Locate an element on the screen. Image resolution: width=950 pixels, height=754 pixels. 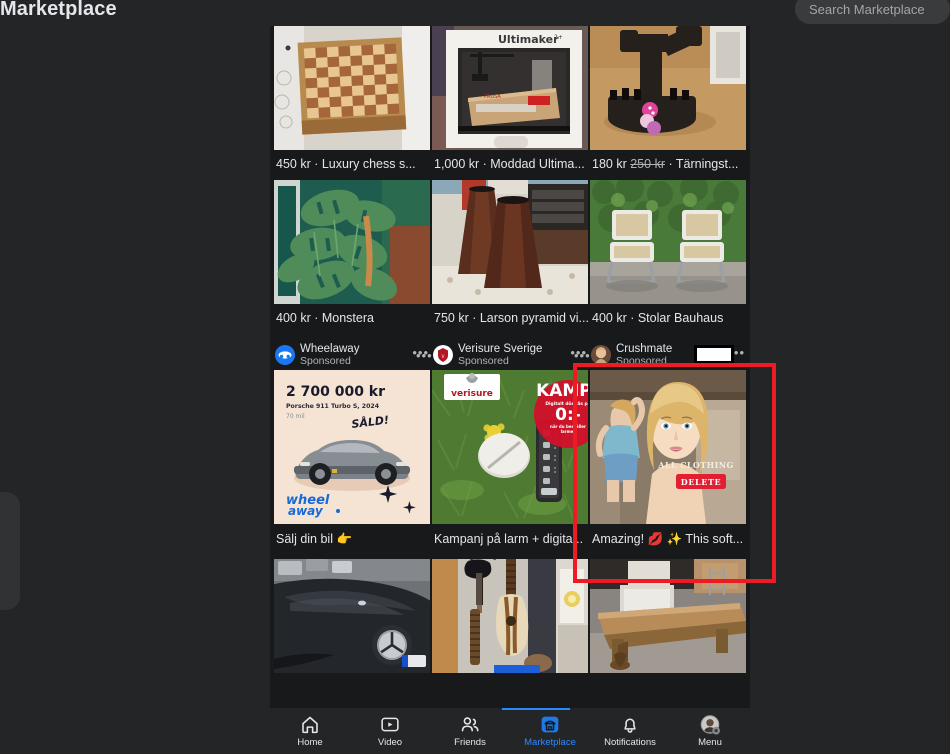
listing-image-larson-speakers is located at coordinates (510, 242).